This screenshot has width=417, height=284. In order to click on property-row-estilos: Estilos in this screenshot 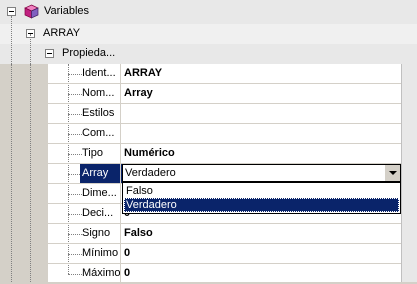, I will do `click(224, 114)`.